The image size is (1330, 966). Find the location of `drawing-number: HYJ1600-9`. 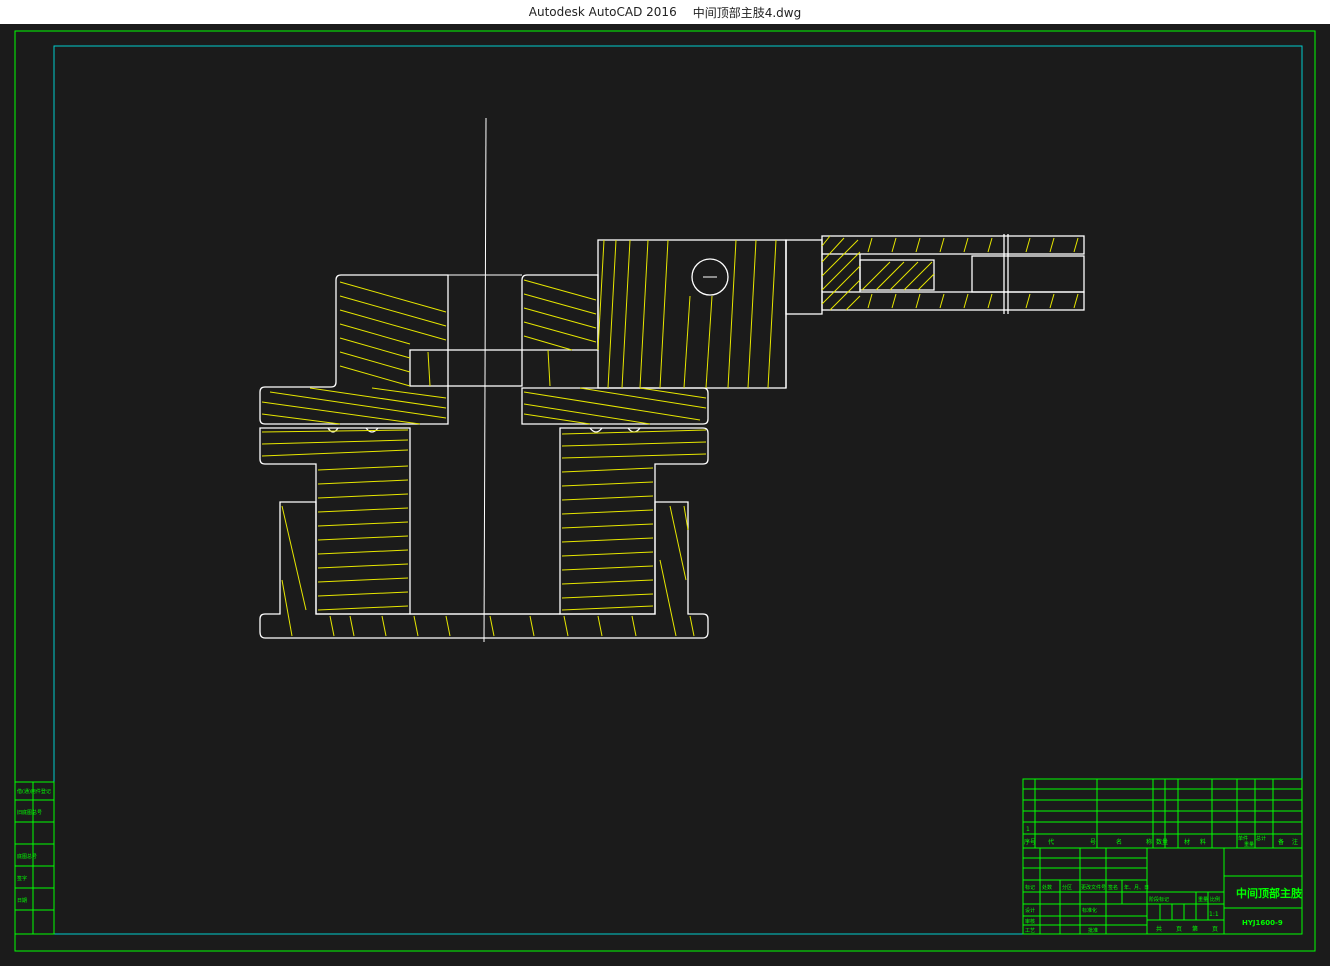

drawing-number: HYJ1600-9 is located at coordinates (1262, 923).